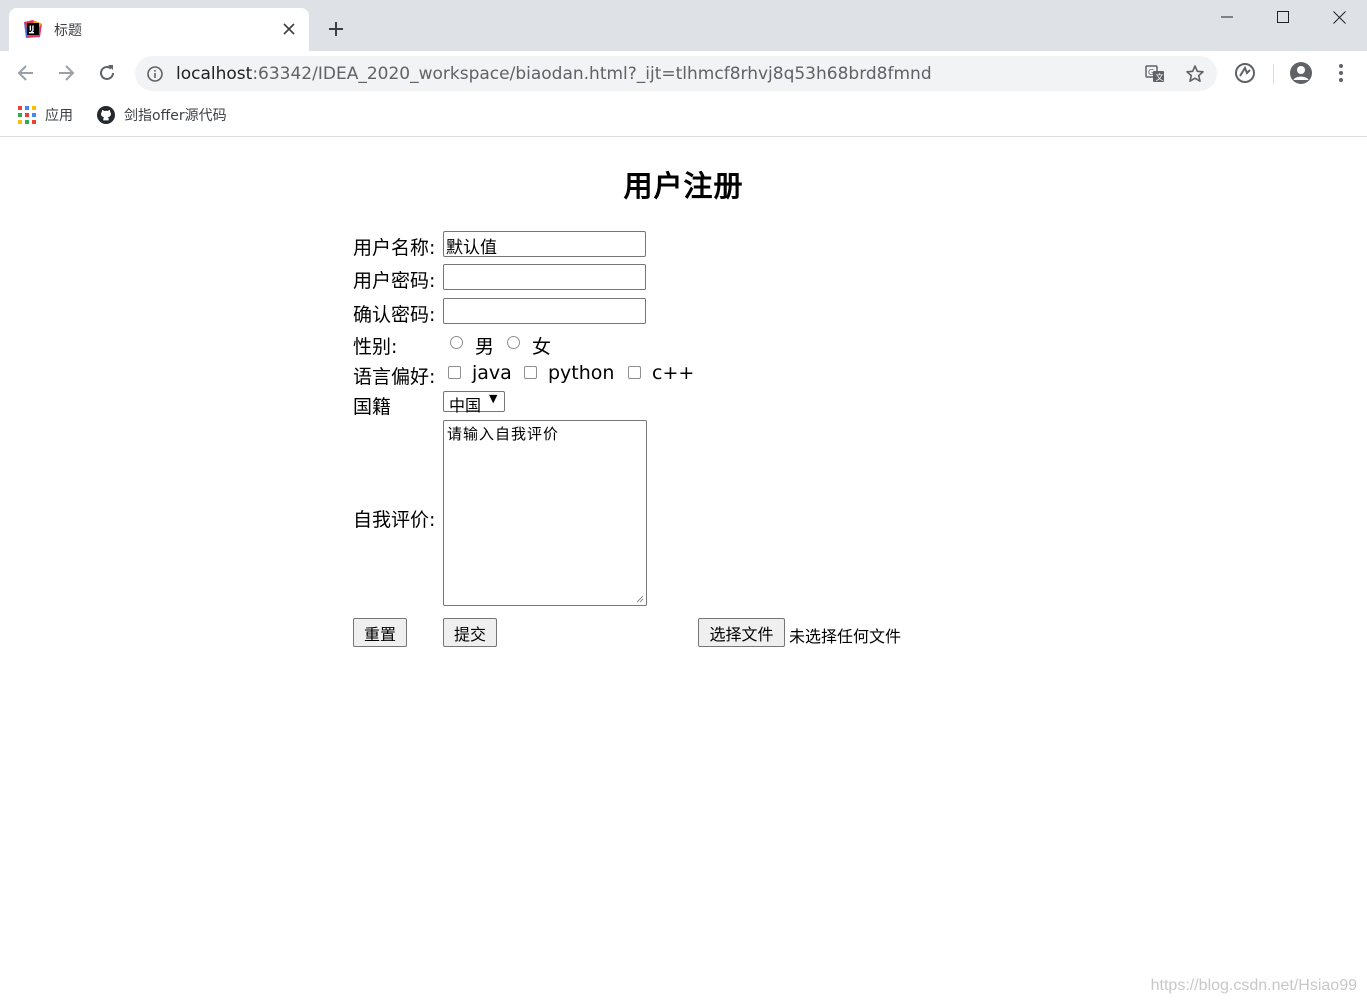 The image size is (1367, 1001). I want to click on username-value: 默认值, so click(471, 248).